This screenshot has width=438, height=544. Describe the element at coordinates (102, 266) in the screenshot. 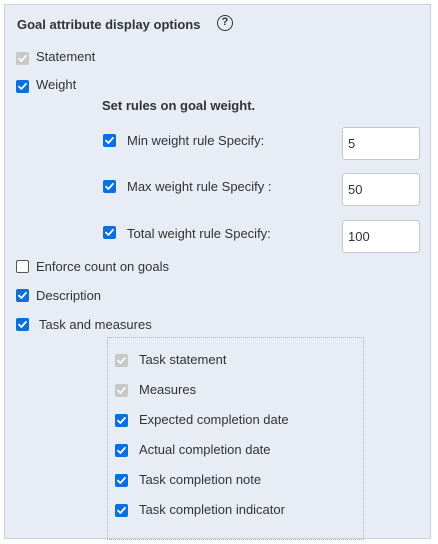

I see `enforce-count-label: Enforce count on goals` at that location.